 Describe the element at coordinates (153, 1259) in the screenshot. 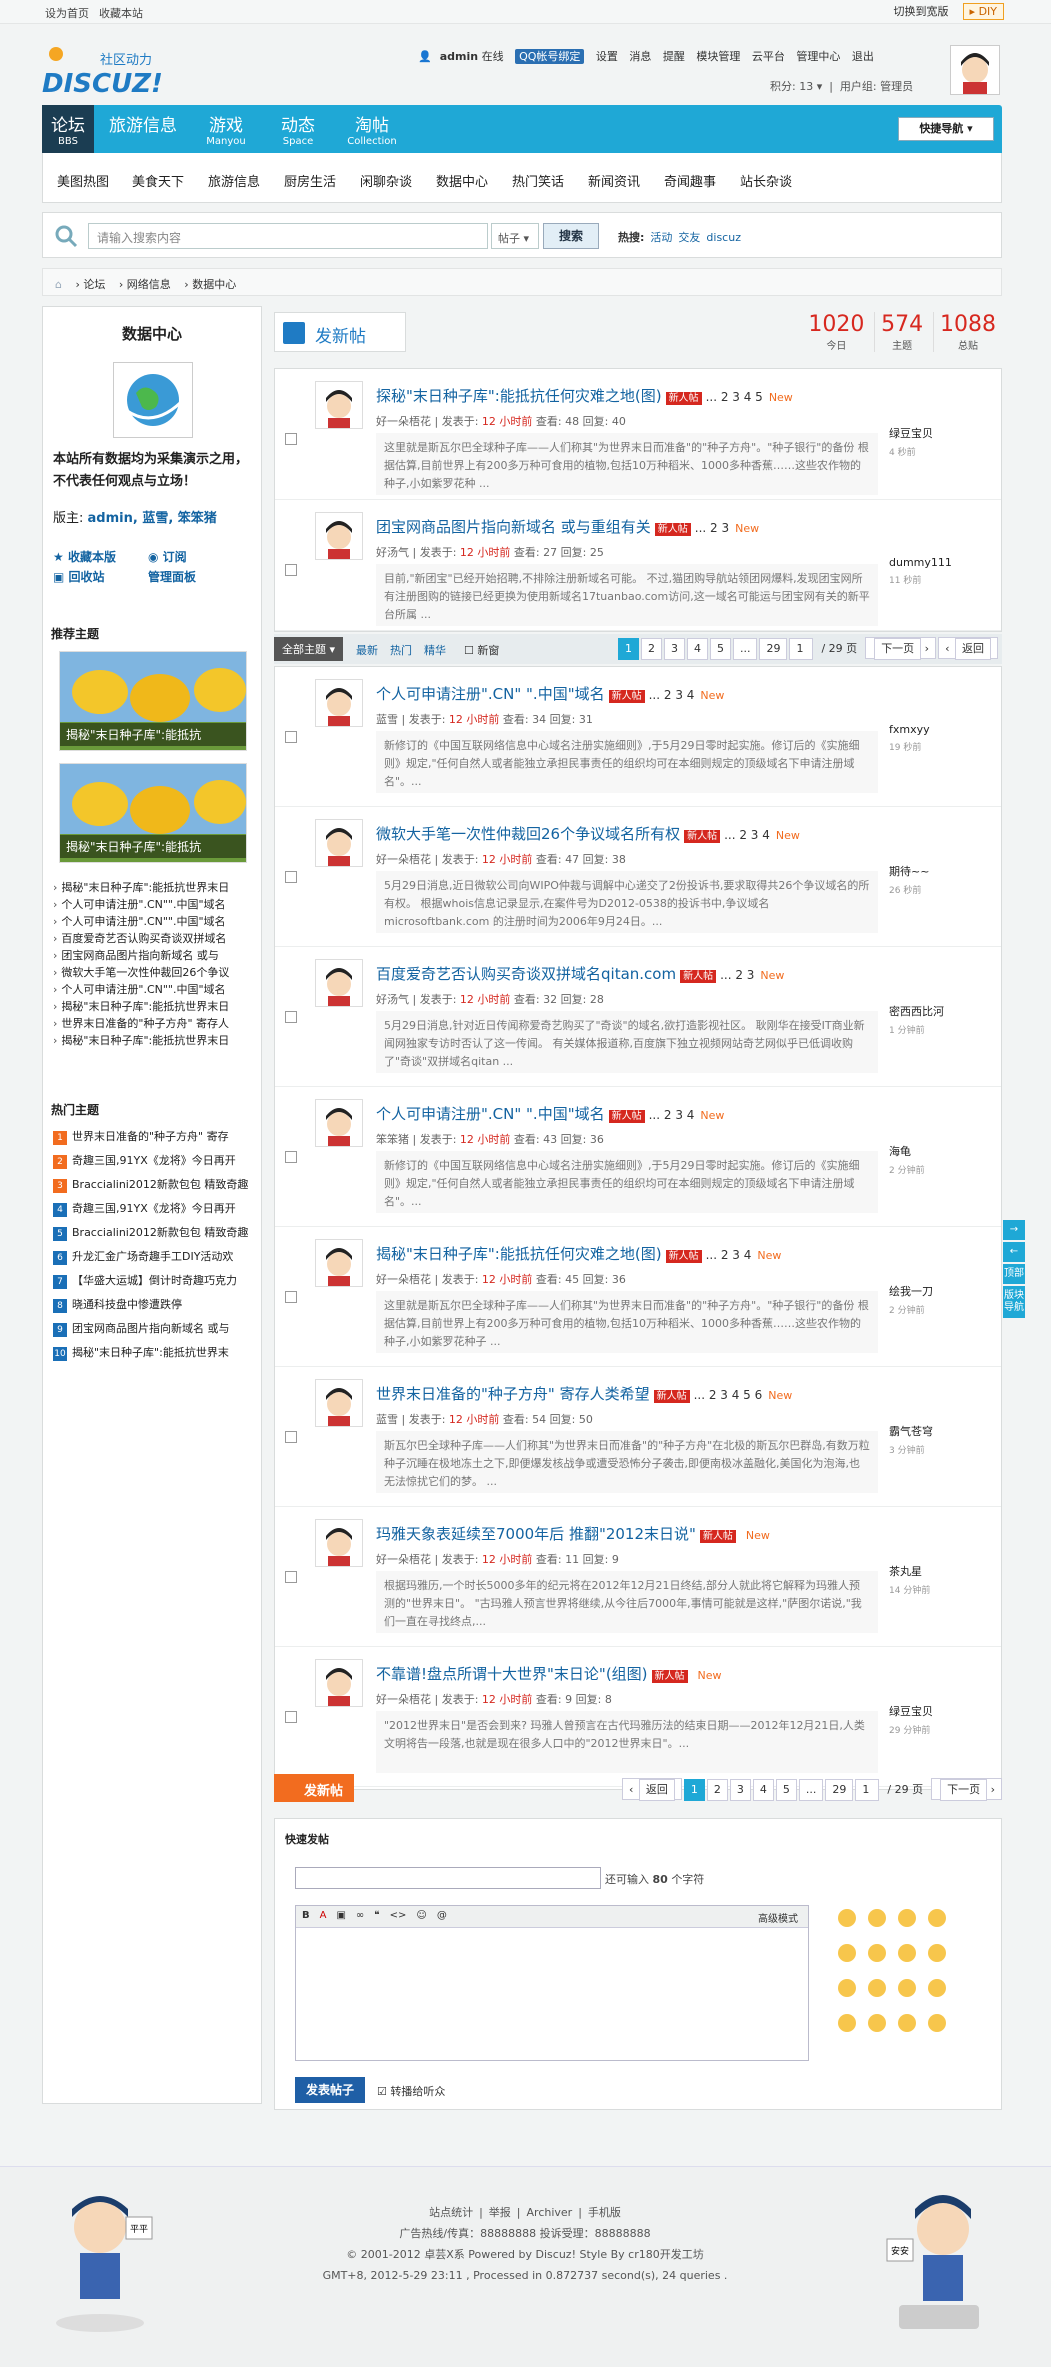

I see `list-item: 6 升龙汇金广场奇趣手工DIY活动欢` at that location.